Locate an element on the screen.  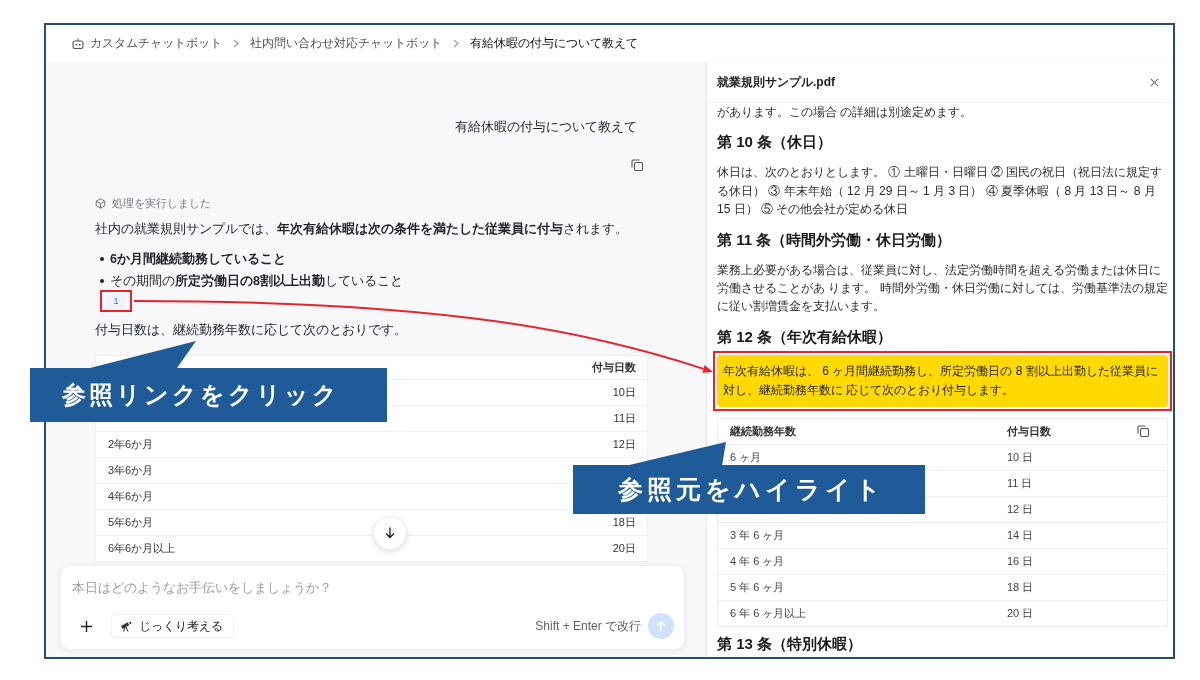
table-cell: 11 日 is located at coordinates (1020, 482).